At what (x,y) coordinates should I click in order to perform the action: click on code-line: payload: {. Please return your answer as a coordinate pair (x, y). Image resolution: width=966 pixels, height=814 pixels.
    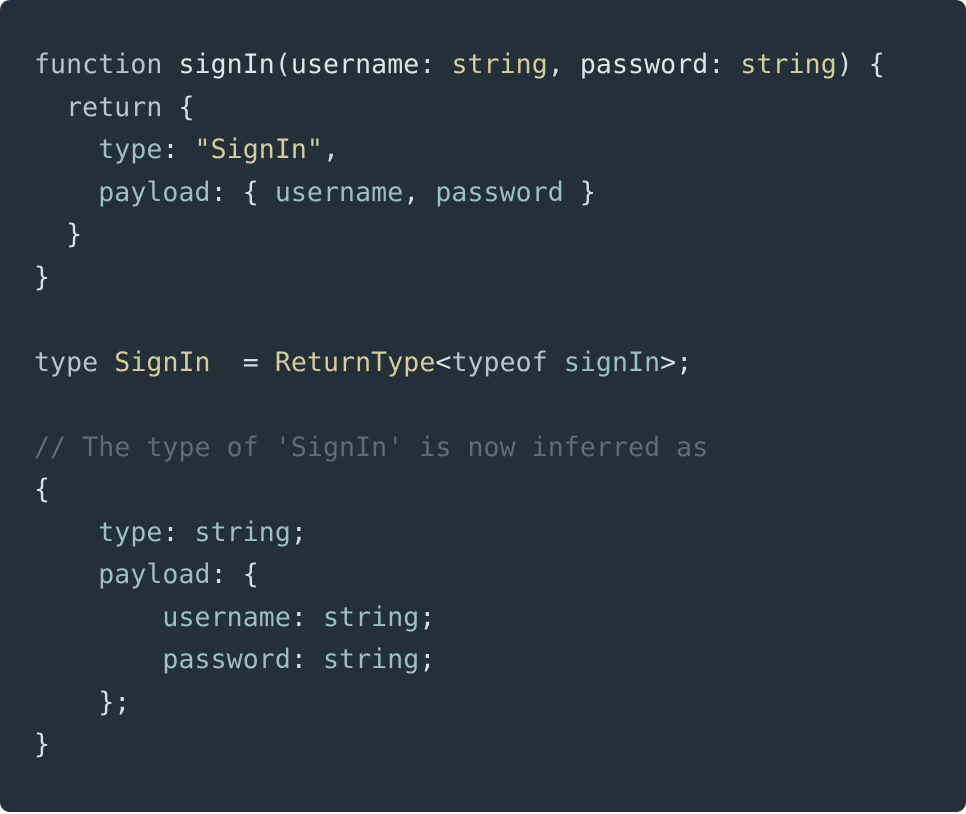
    Looking at the image, I should click on (459, 575).